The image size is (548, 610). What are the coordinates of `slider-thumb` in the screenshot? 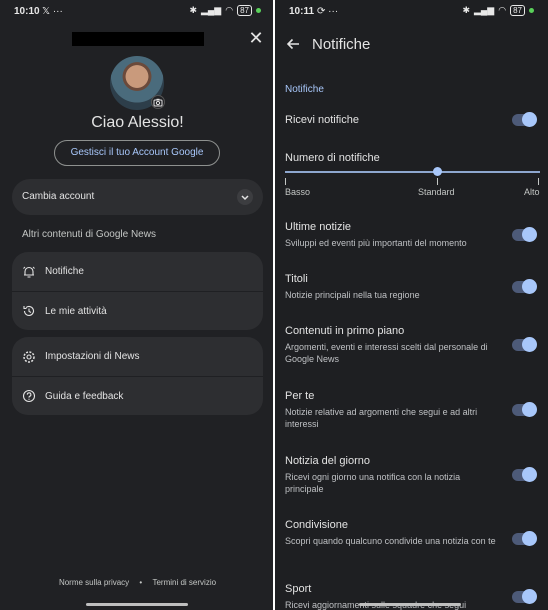 It's located at (437, 171).